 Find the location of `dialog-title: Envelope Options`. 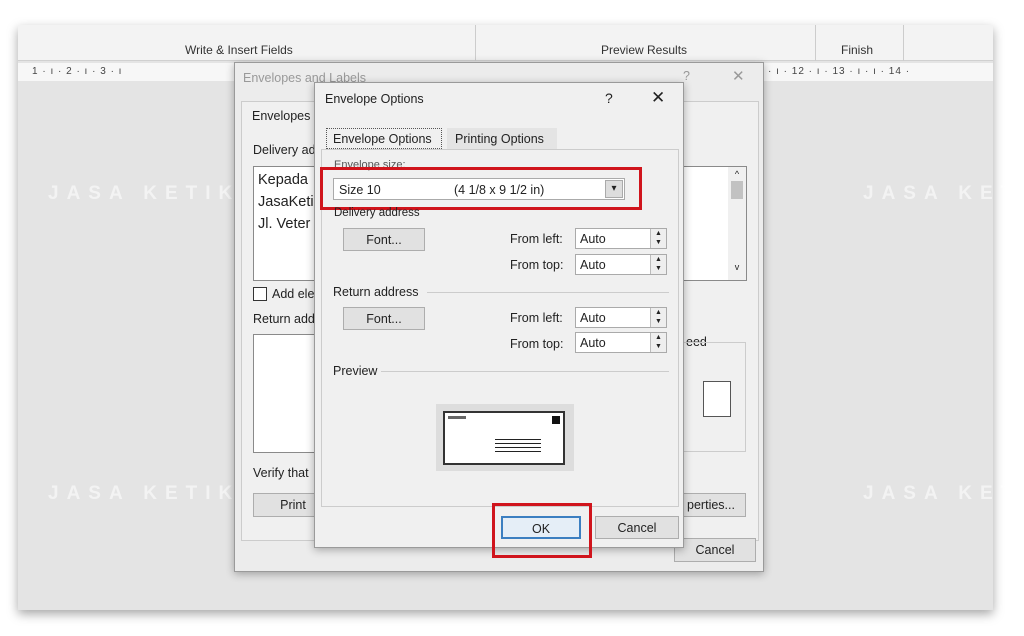

dialog-title: Envelope Options is located at coordinates (374, 99).